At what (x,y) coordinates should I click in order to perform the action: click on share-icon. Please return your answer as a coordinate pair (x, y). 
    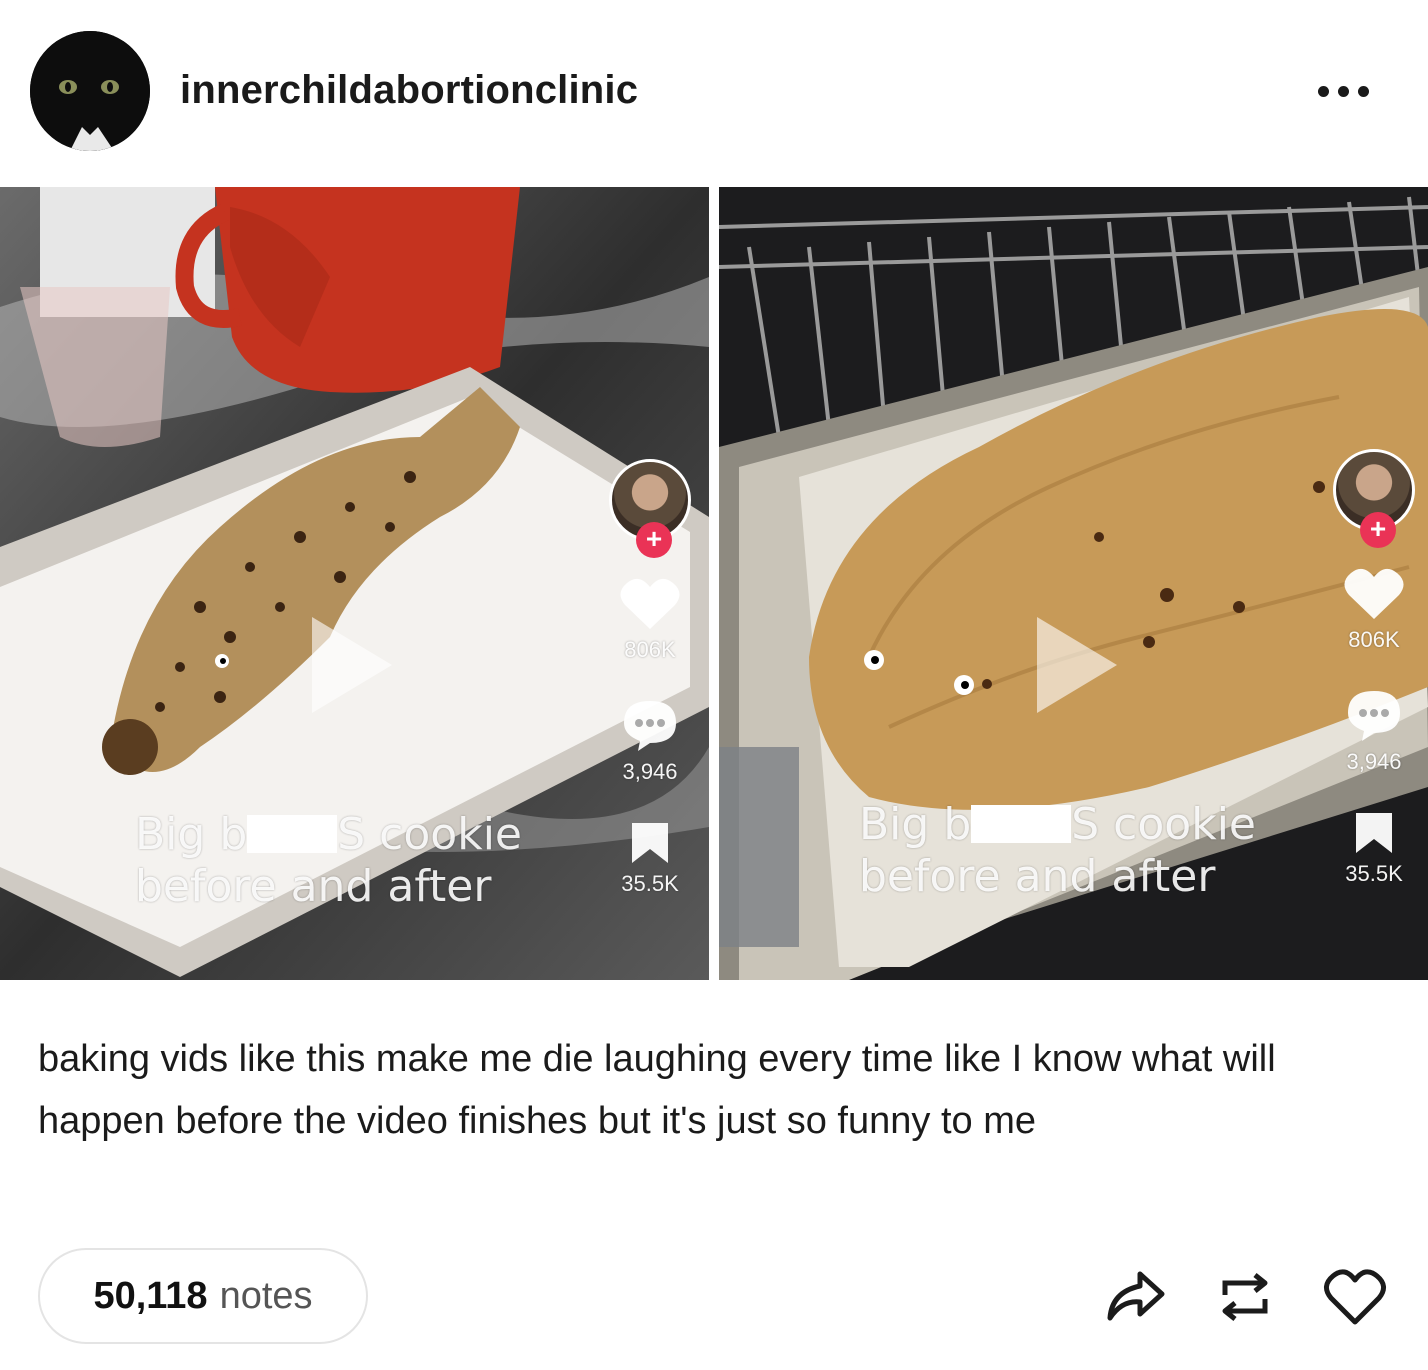
    Looking at the image, I should click on (1136, 1296).